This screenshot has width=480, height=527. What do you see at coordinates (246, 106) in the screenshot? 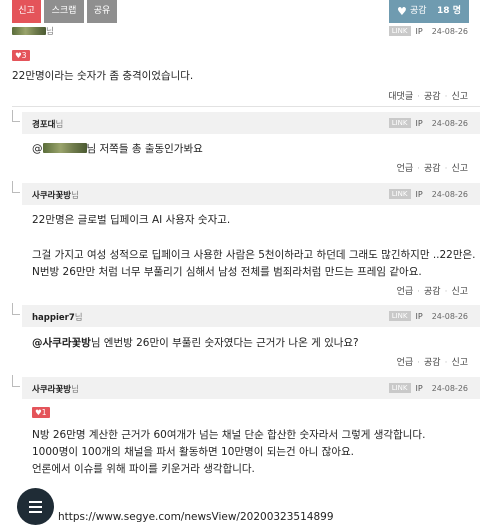
I see `divider` at bounding box center [246, 106].